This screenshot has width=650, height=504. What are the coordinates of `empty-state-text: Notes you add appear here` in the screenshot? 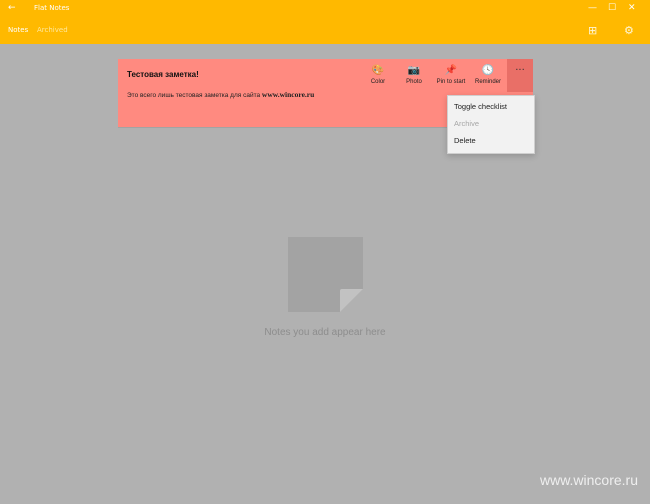 It's located at (325, 332).